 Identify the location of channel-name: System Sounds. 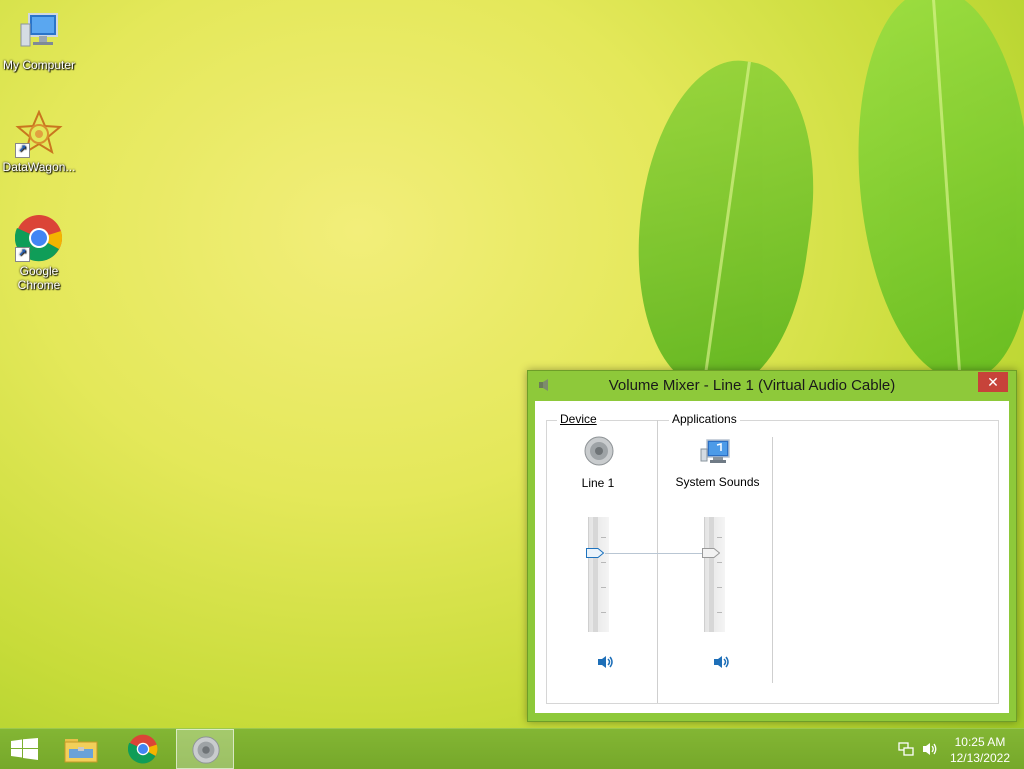
(717, 482).